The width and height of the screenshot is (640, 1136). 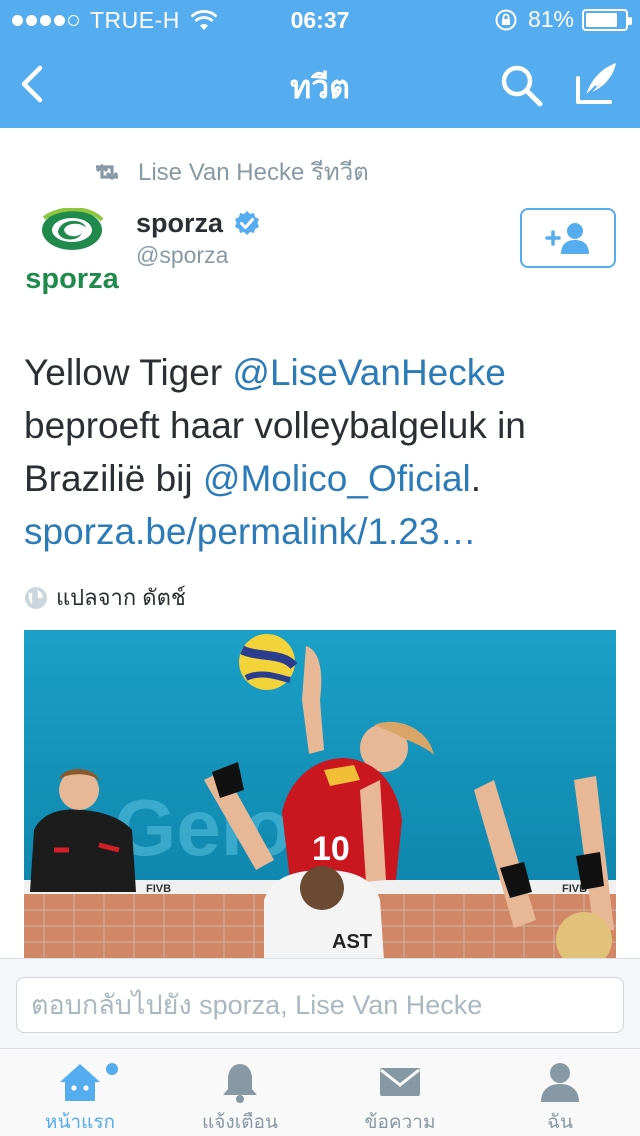 I want to click on reply-bar, so click(x=320, y=1003).